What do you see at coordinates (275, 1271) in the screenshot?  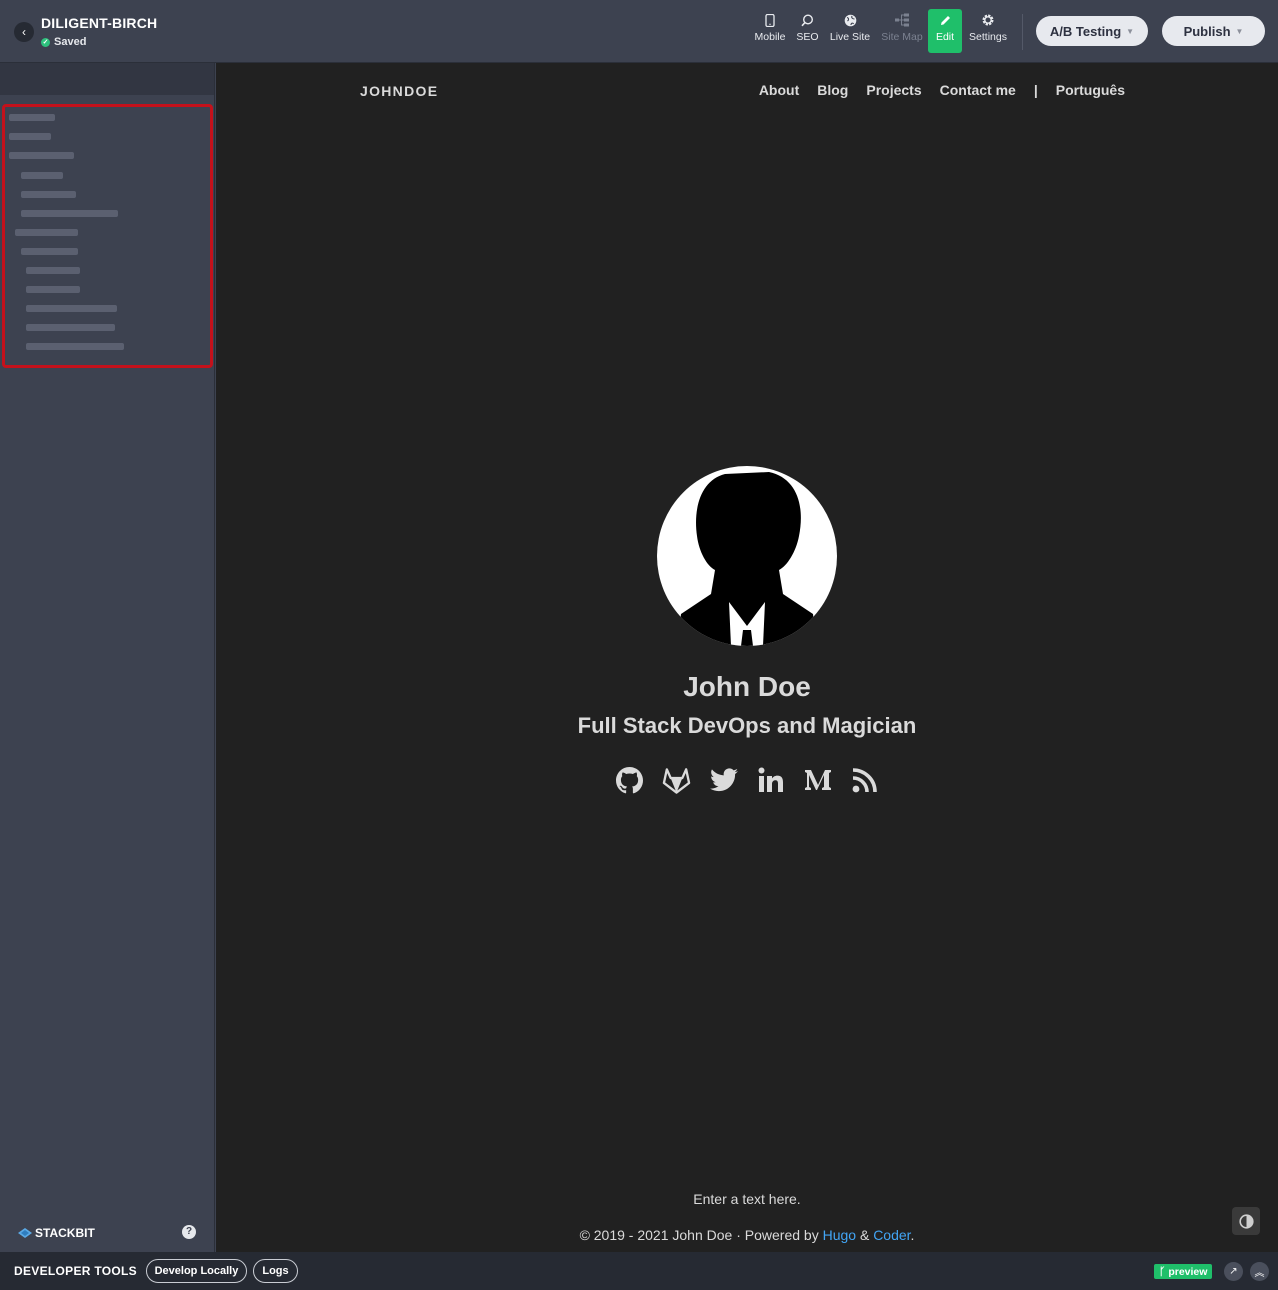 I see `logs-button: Logs` at bounding box center [275, 1271].